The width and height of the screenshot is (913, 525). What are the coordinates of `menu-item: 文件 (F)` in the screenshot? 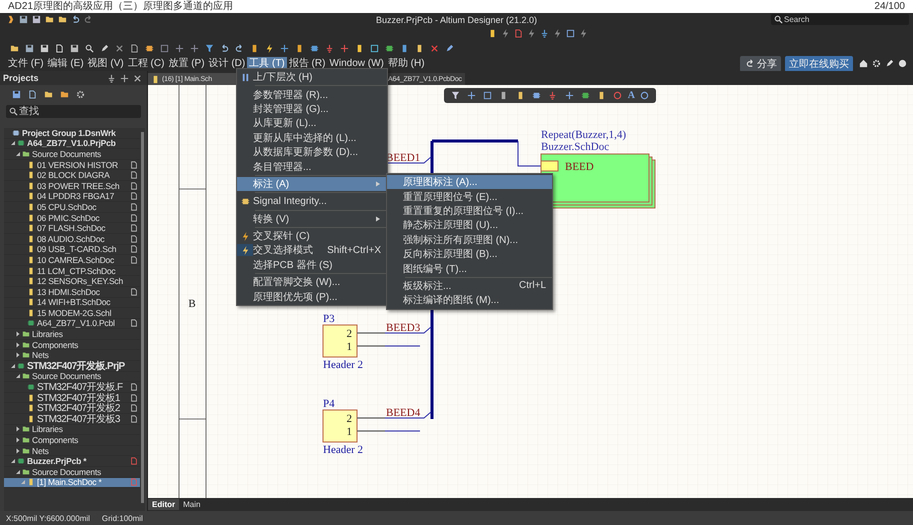 It's located at (26, 63).